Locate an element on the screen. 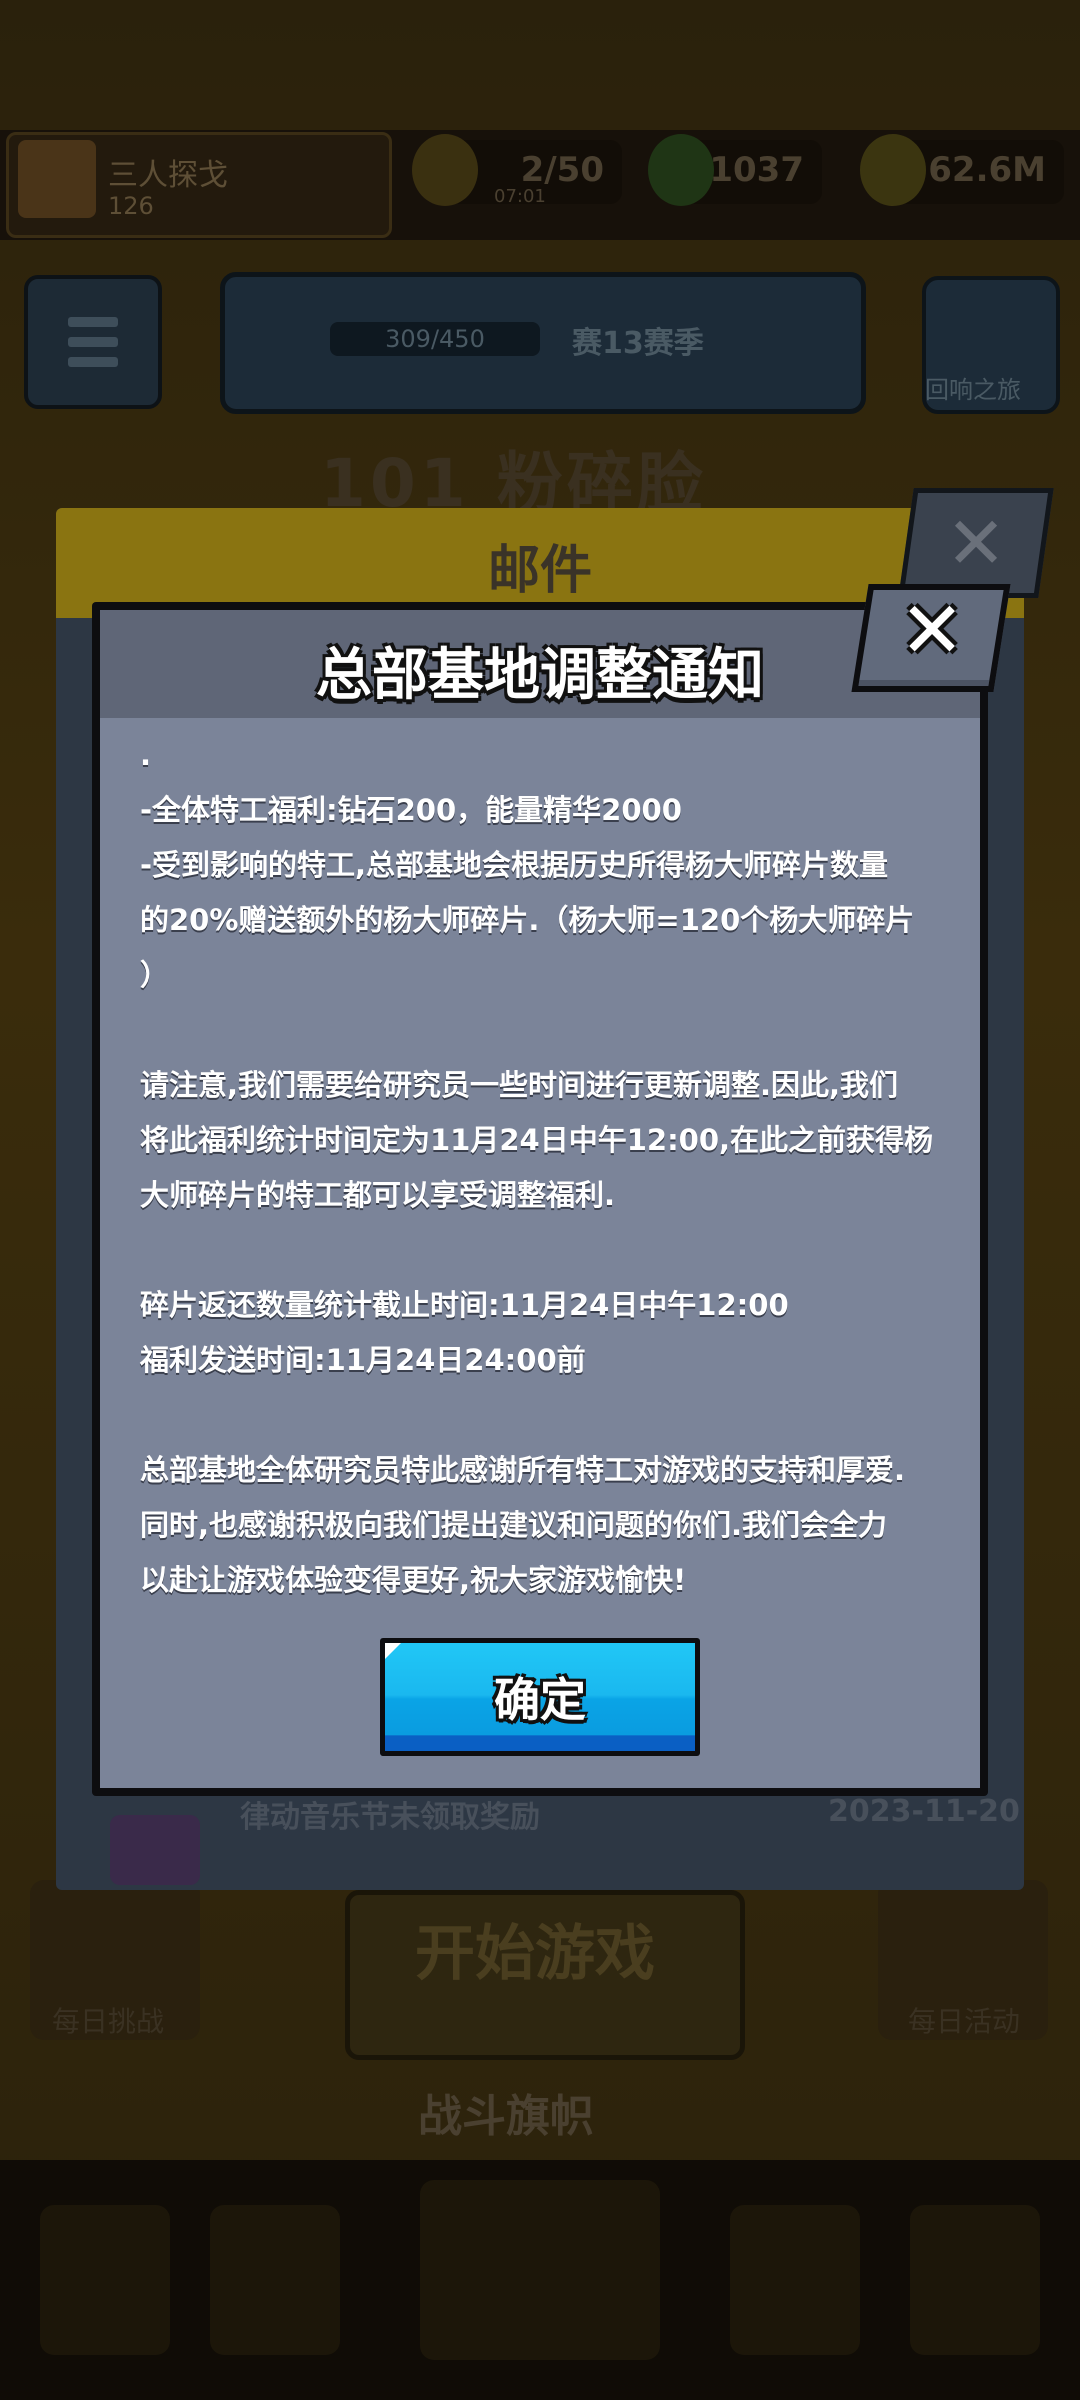 The height and width of the screenshot is (2400, 1080). announcement-line: 大师碎片的特工都可以享受调整福利. is located at coordinates (378, 1195).